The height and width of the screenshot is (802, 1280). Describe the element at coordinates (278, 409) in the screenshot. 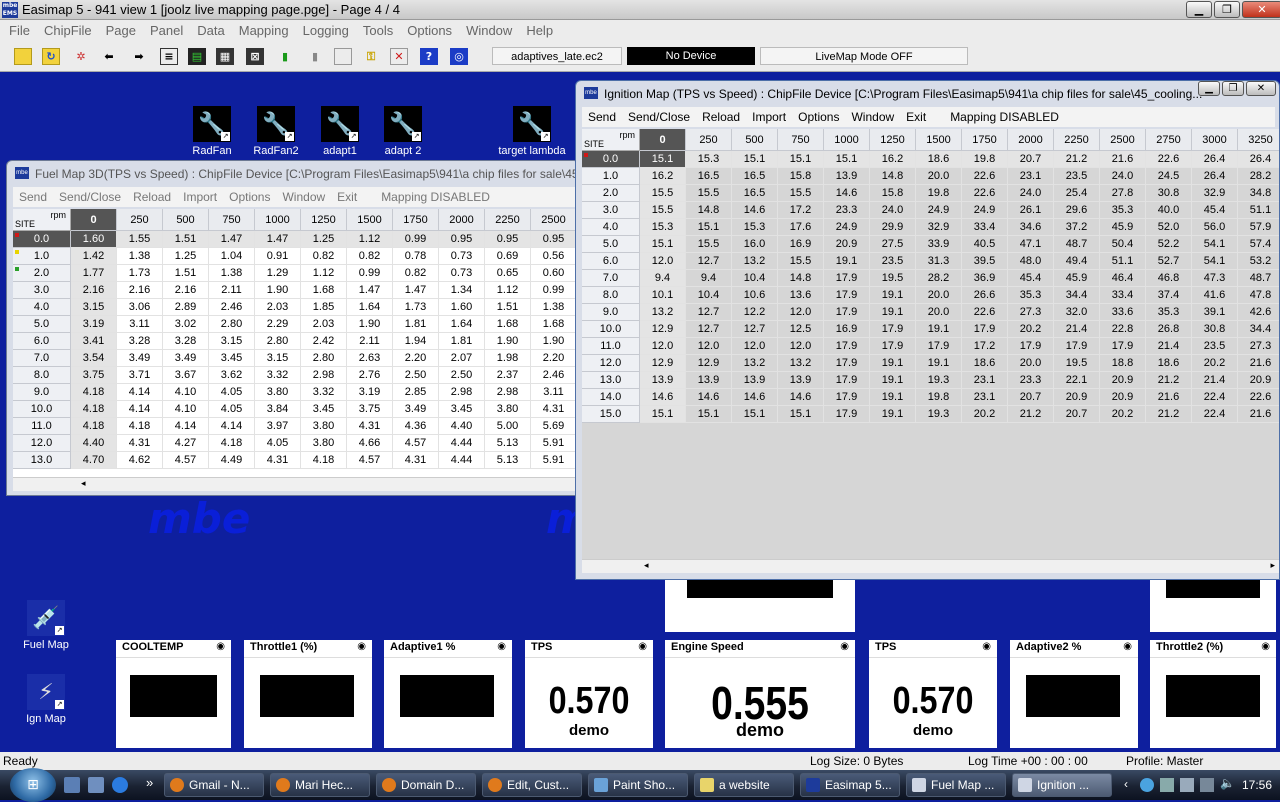

I see `map-cell: 3.84` at that location.